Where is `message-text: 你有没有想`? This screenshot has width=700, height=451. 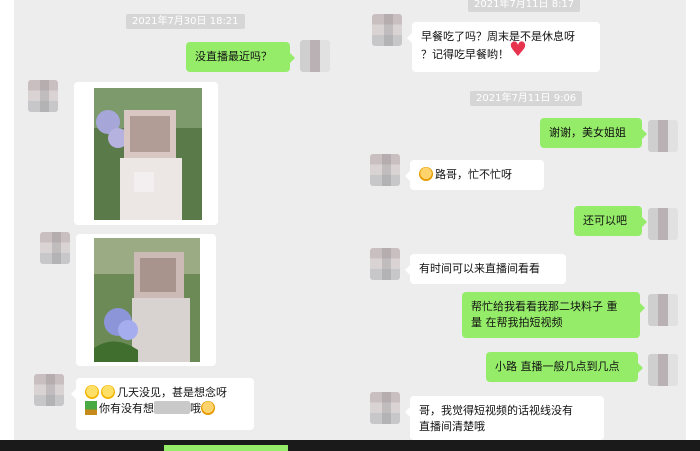
message-text: 你有没有想 is located at coordinates (126, 408).